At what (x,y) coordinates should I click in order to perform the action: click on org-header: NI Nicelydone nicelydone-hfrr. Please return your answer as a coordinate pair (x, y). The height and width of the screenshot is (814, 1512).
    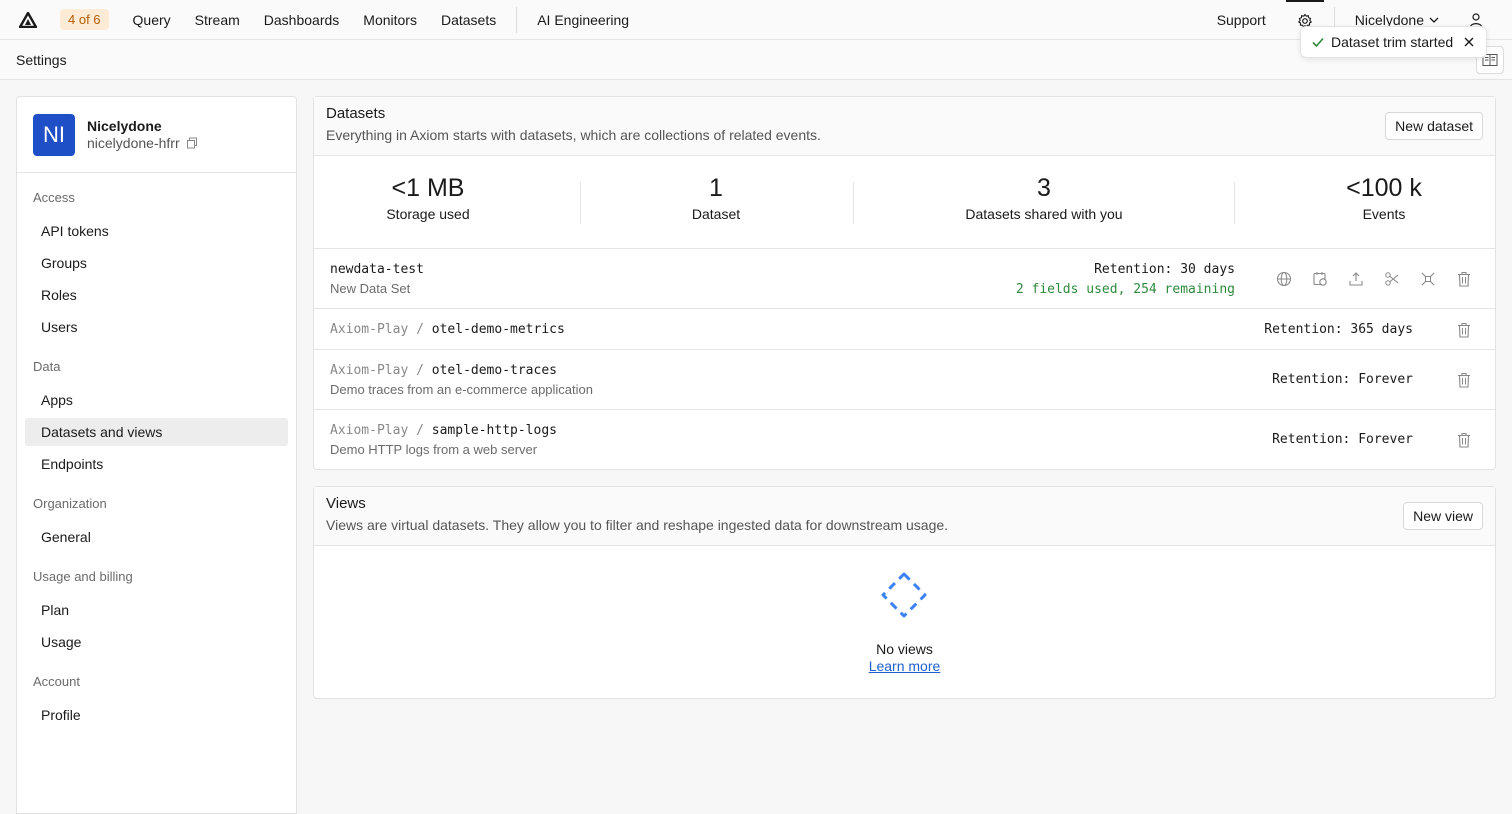
    Looking at the image, I should click on (156, 135).